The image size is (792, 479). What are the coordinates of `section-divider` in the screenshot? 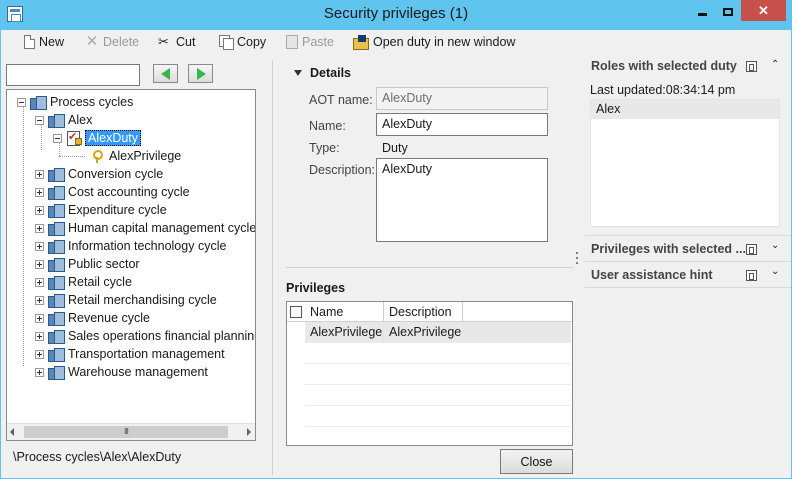 It's located at (688, 261).